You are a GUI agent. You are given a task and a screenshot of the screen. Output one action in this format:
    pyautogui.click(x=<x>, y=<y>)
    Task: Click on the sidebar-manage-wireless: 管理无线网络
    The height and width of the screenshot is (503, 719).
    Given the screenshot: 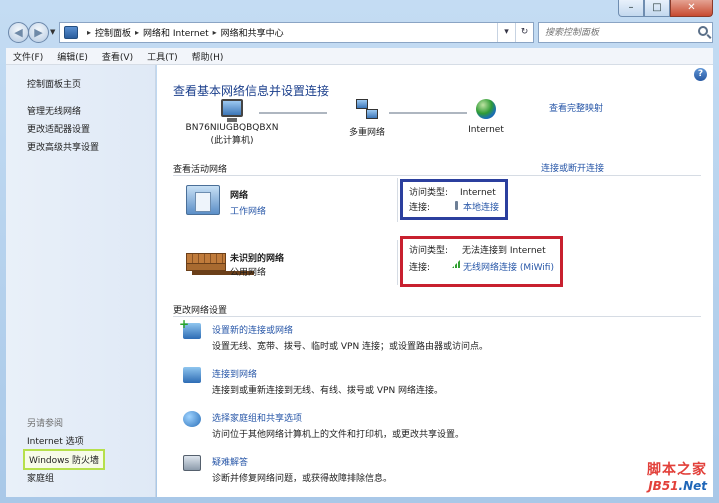 What is the action you would take?
    pyautogui.click(x=54, y=110)
    